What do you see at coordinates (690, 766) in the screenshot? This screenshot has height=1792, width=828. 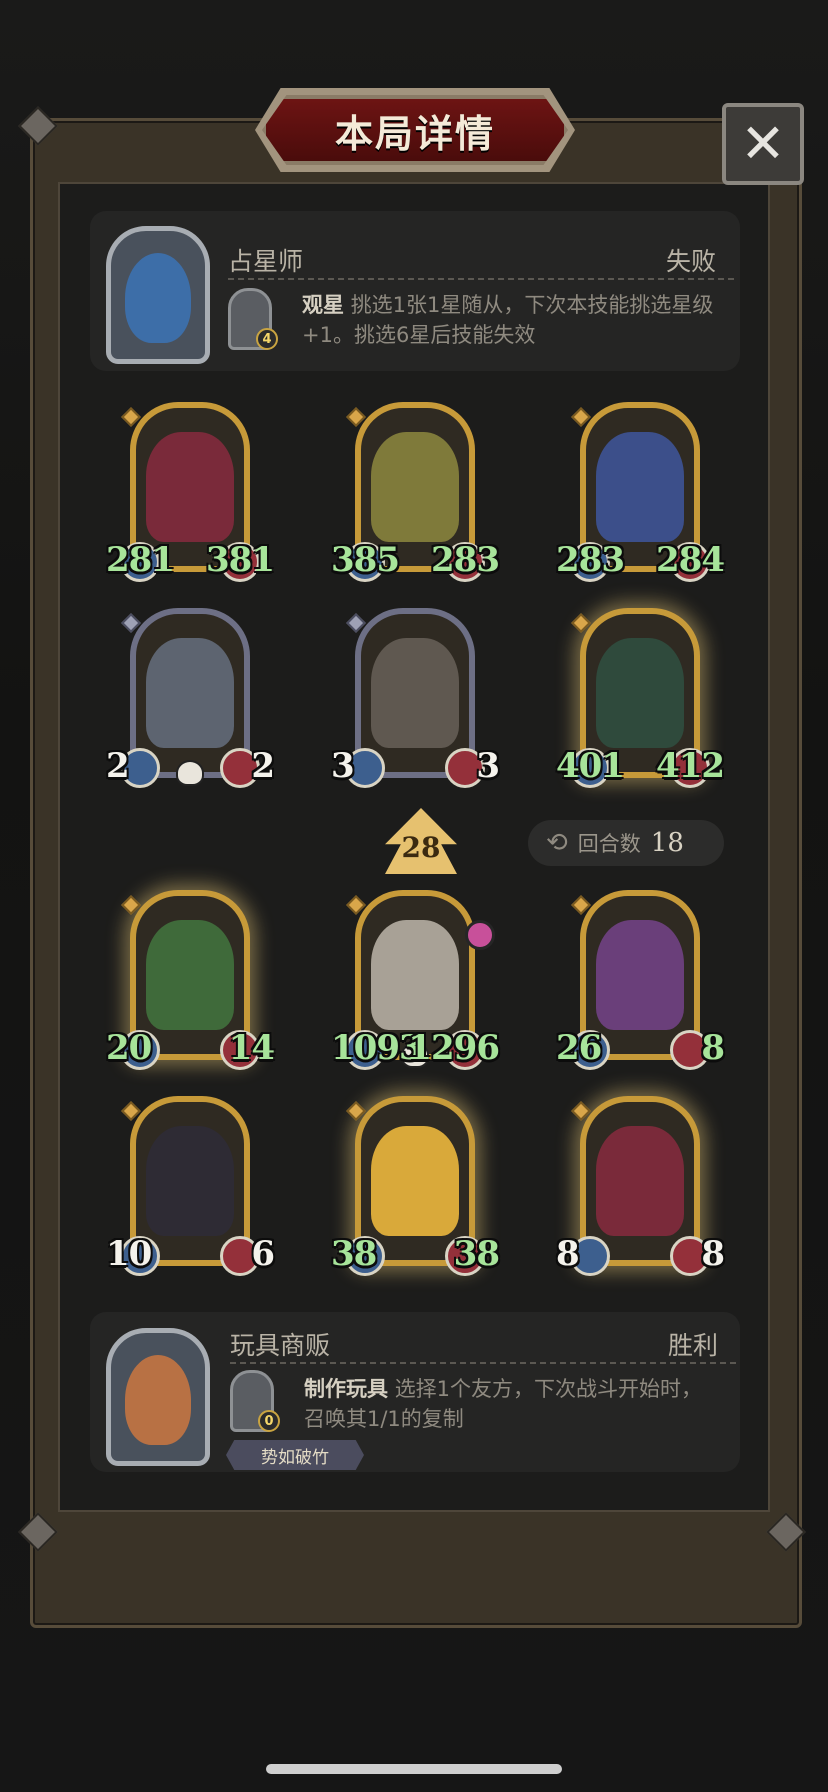 I see `minion-health: 412` at bounding box center [690, 766].